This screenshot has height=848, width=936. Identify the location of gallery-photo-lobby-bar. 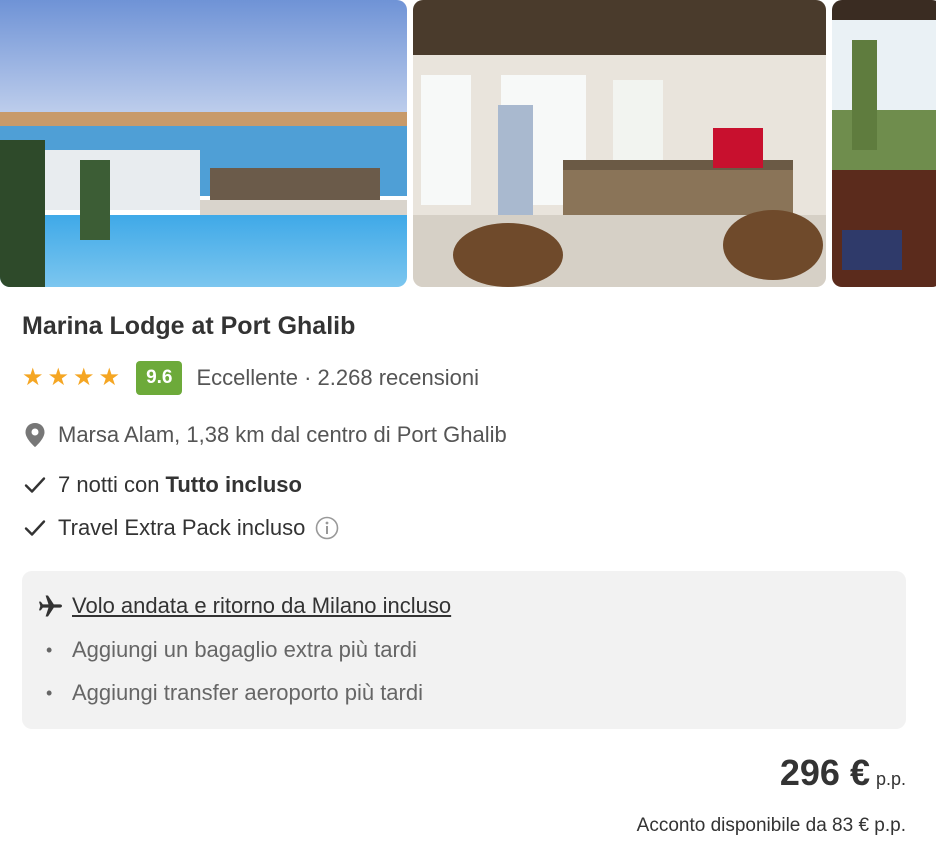
(619, 143).